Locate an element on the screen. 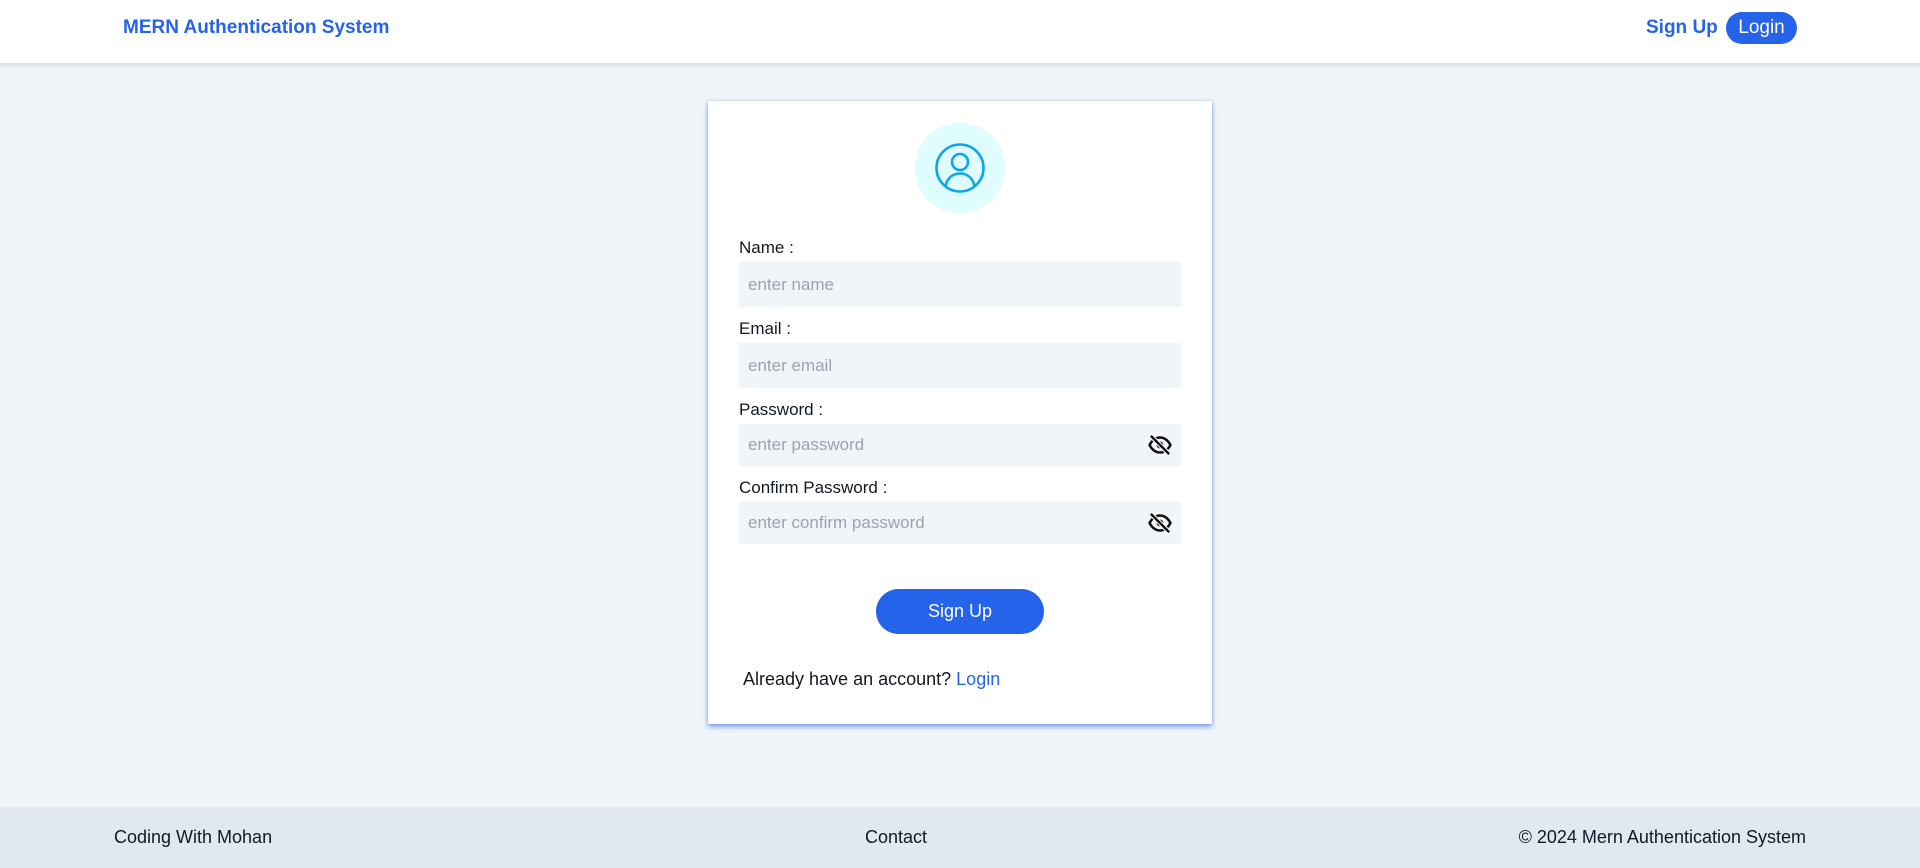 The height and width of the screenshot is (868, 1920). user-circle-icon is located at coordinates (960, 168).